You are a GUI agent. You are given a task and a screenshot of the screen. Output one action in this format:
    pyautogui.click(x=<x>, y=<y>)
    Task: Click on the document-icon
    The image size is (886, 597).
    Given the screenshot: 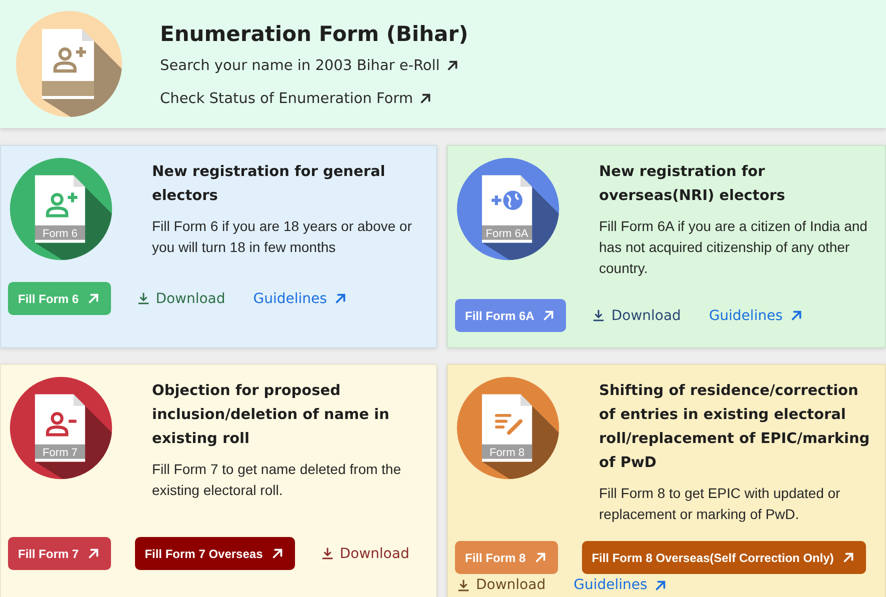 What is the action you would take?
    pyautogui.click(x=68, y=64)
    